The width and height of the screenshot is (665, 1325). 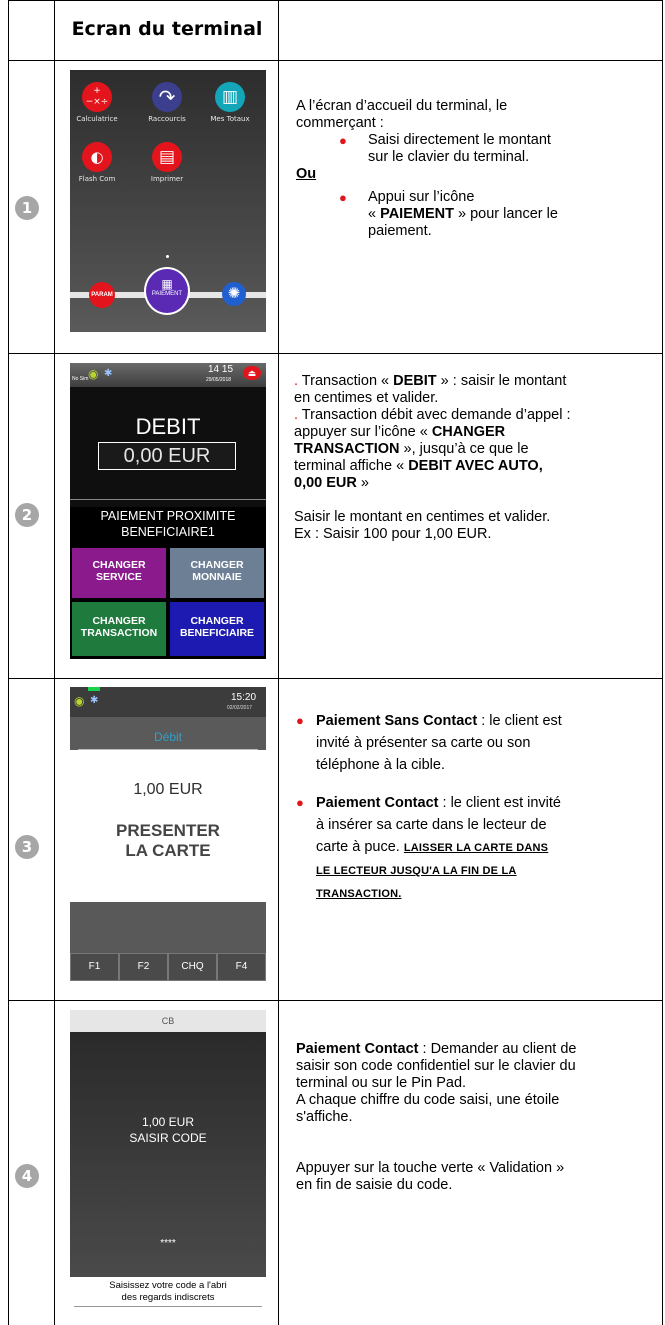 I want to click on page-indicator-dot, so click(x=167, y=256).